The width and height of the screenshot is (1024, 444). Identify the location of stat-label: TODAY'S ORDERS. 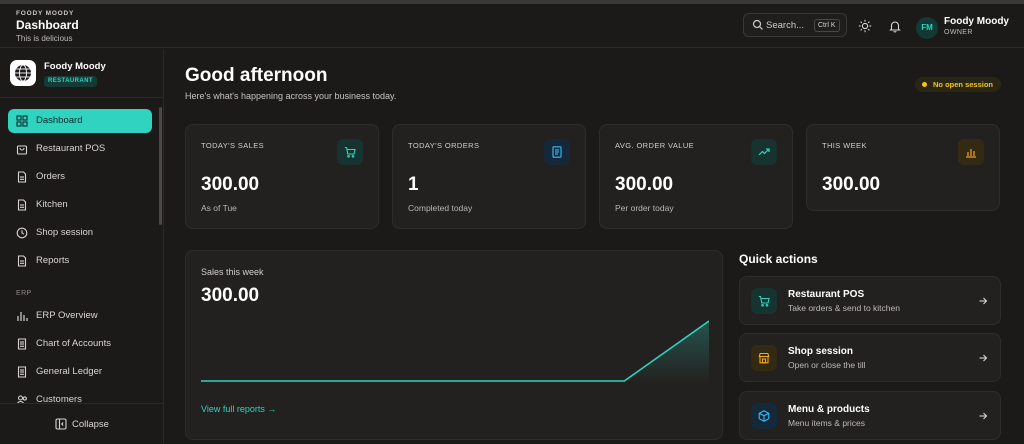
(444, 145).